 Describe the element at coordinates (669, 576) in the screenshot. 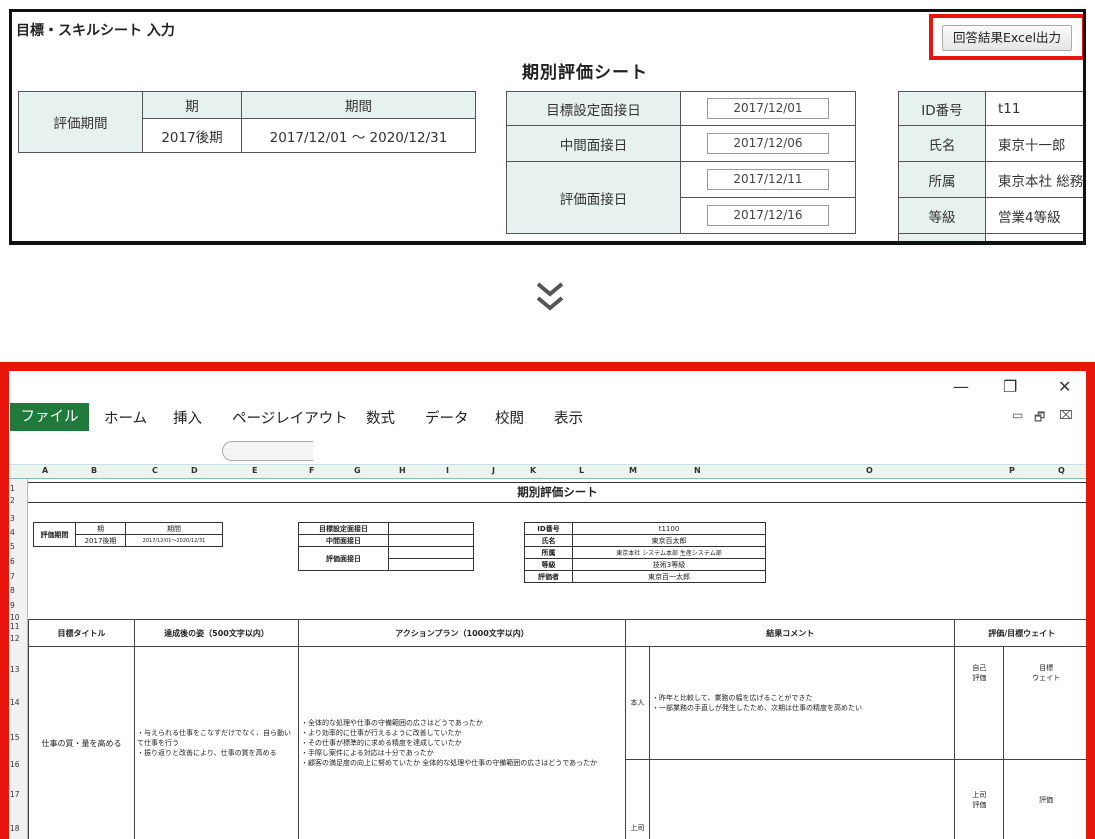

I see `xl-evaluator-value: 東京百一太郎` at that location.